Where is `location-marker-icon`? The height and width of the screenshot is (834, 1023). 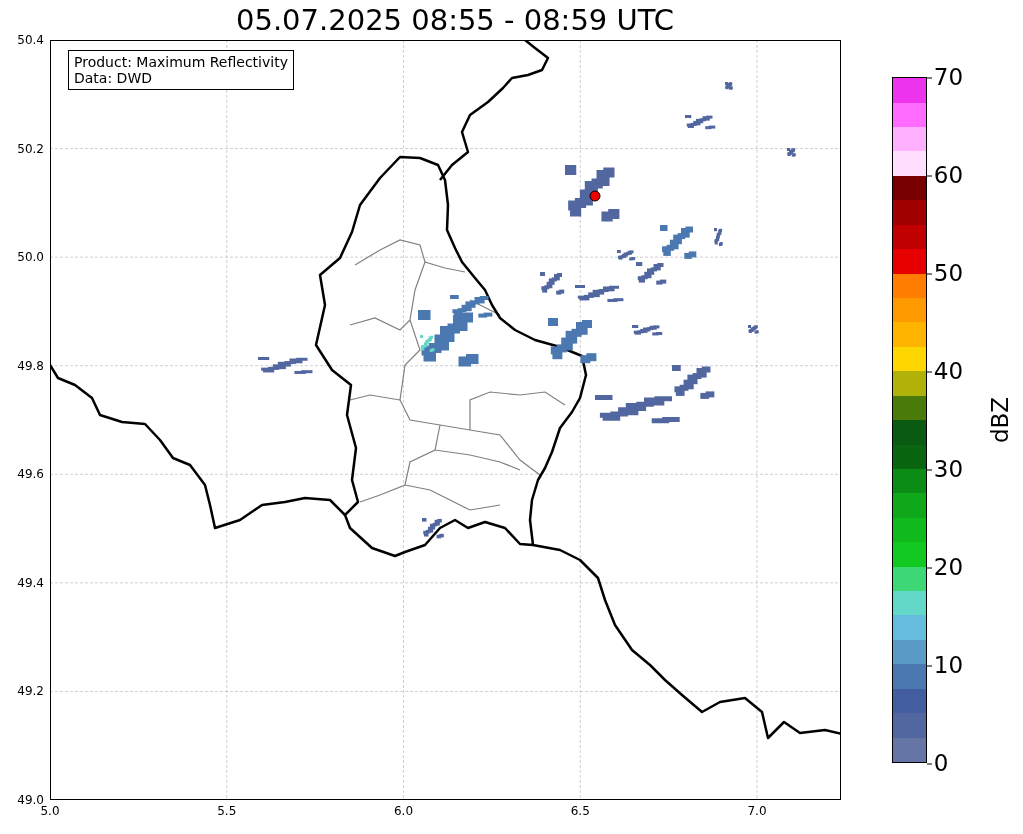 location-marker-icon is located at coordinates (595, 196).